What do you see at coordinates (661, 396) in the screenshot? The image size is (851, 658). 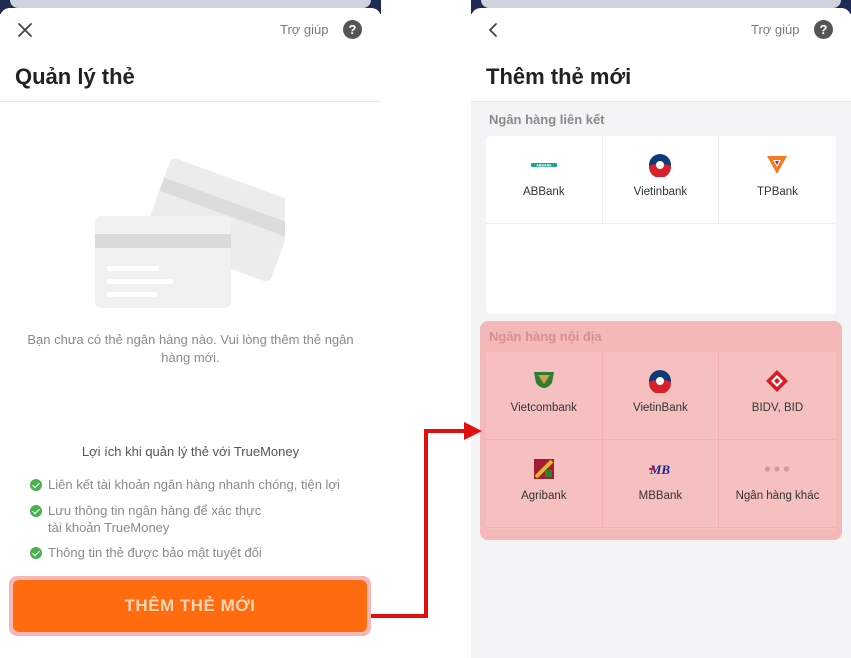 I see `bank-vietinbank-domestic: VietinBank` at bounding box center [661, 396].